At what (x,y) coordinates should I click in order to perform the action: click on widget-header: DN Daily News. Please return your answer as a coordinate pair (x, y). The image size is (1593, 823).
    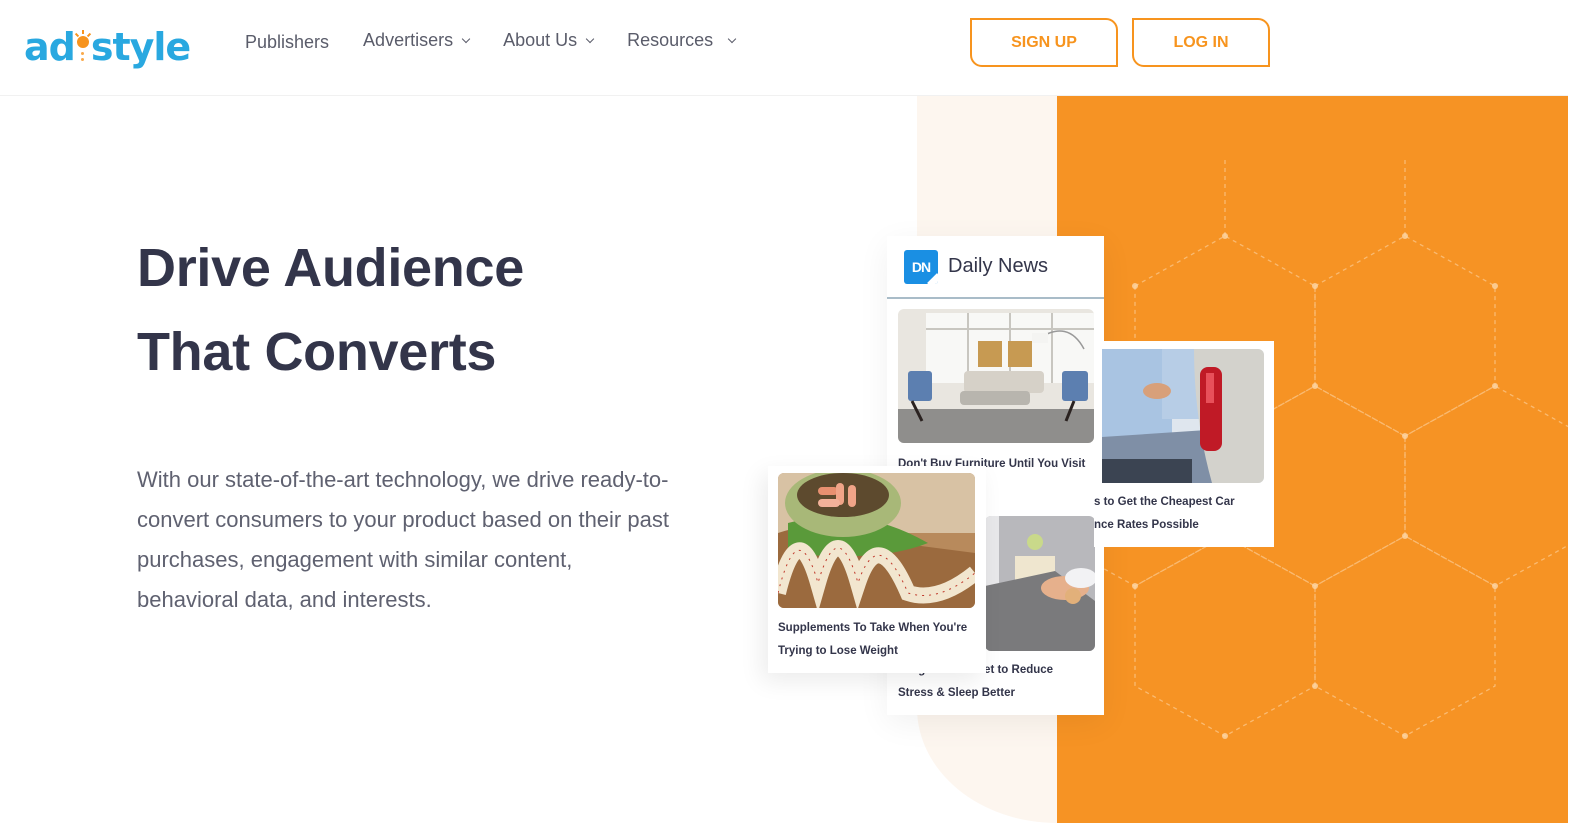
    Looking at the image, I should click on (995, 267).